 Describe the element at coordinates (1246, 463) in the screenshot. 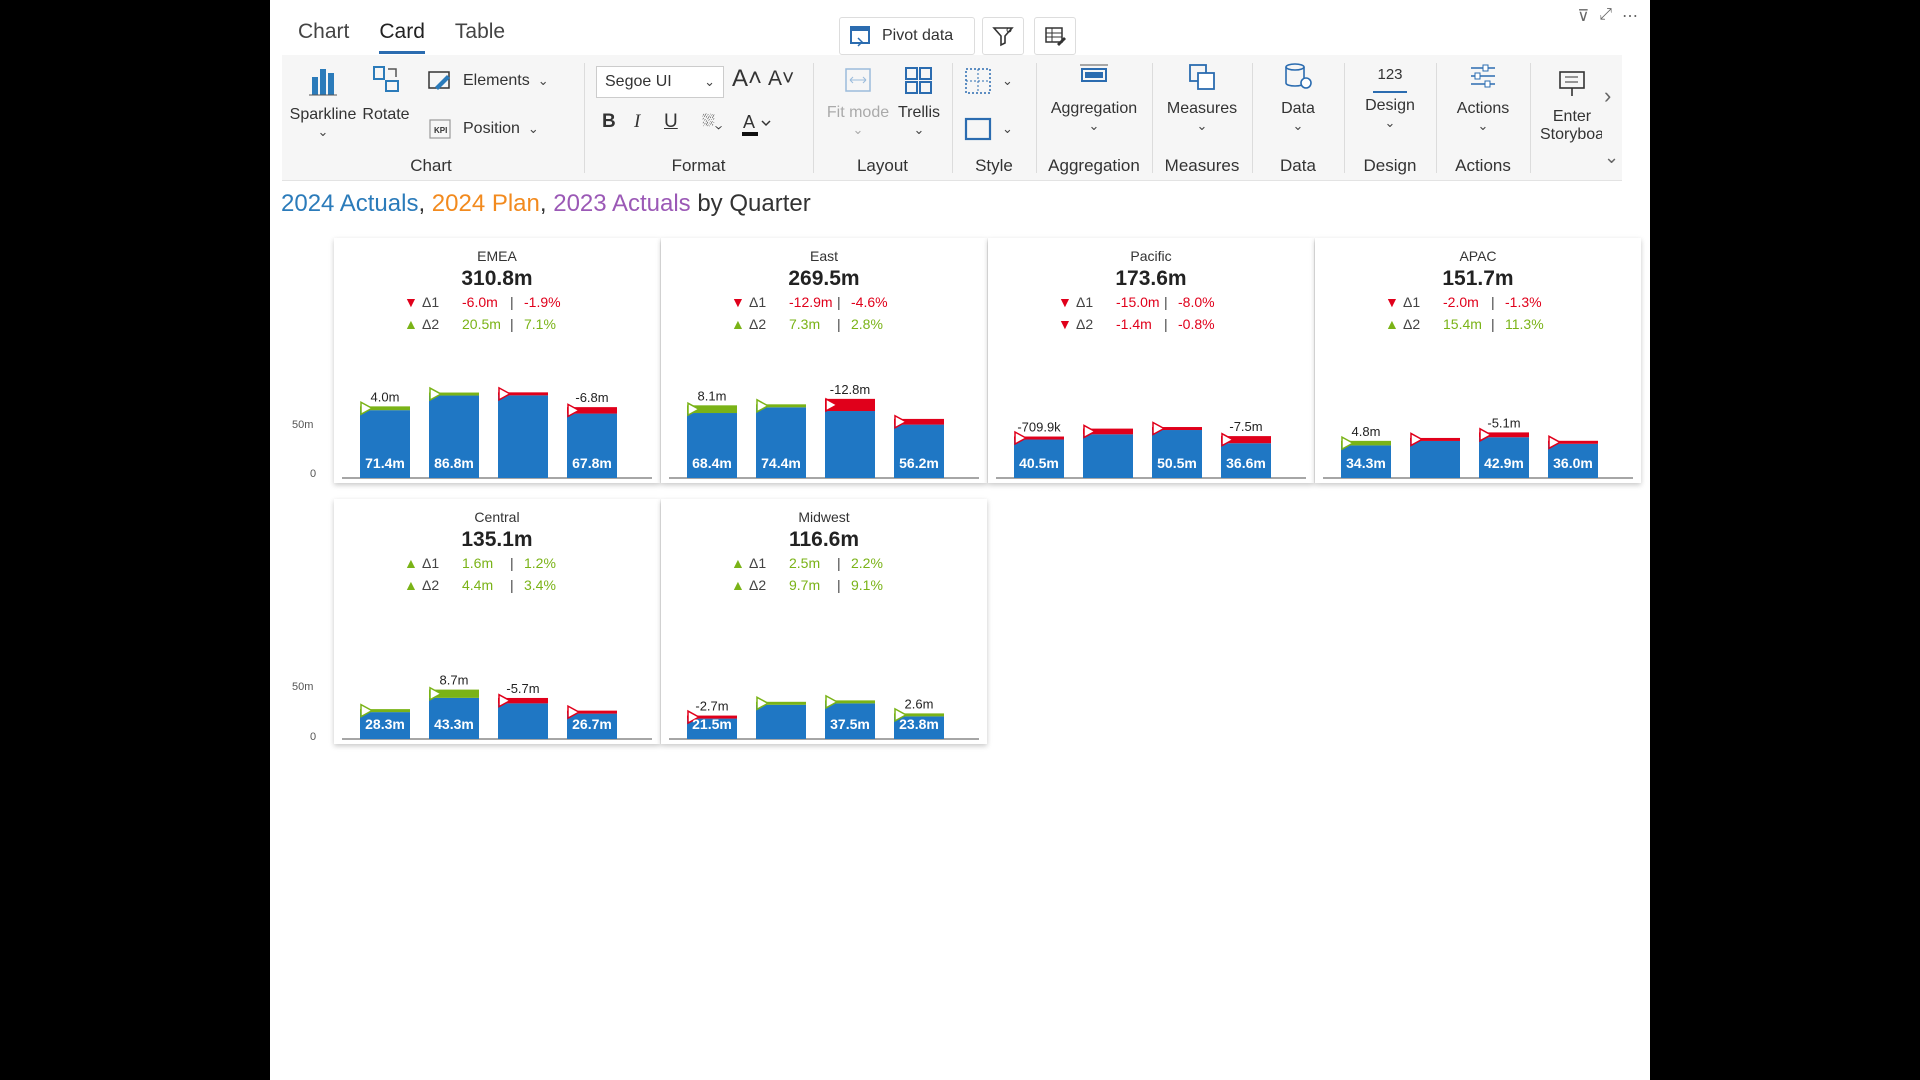

I see `bar-value-label: 36.6m` at that location.